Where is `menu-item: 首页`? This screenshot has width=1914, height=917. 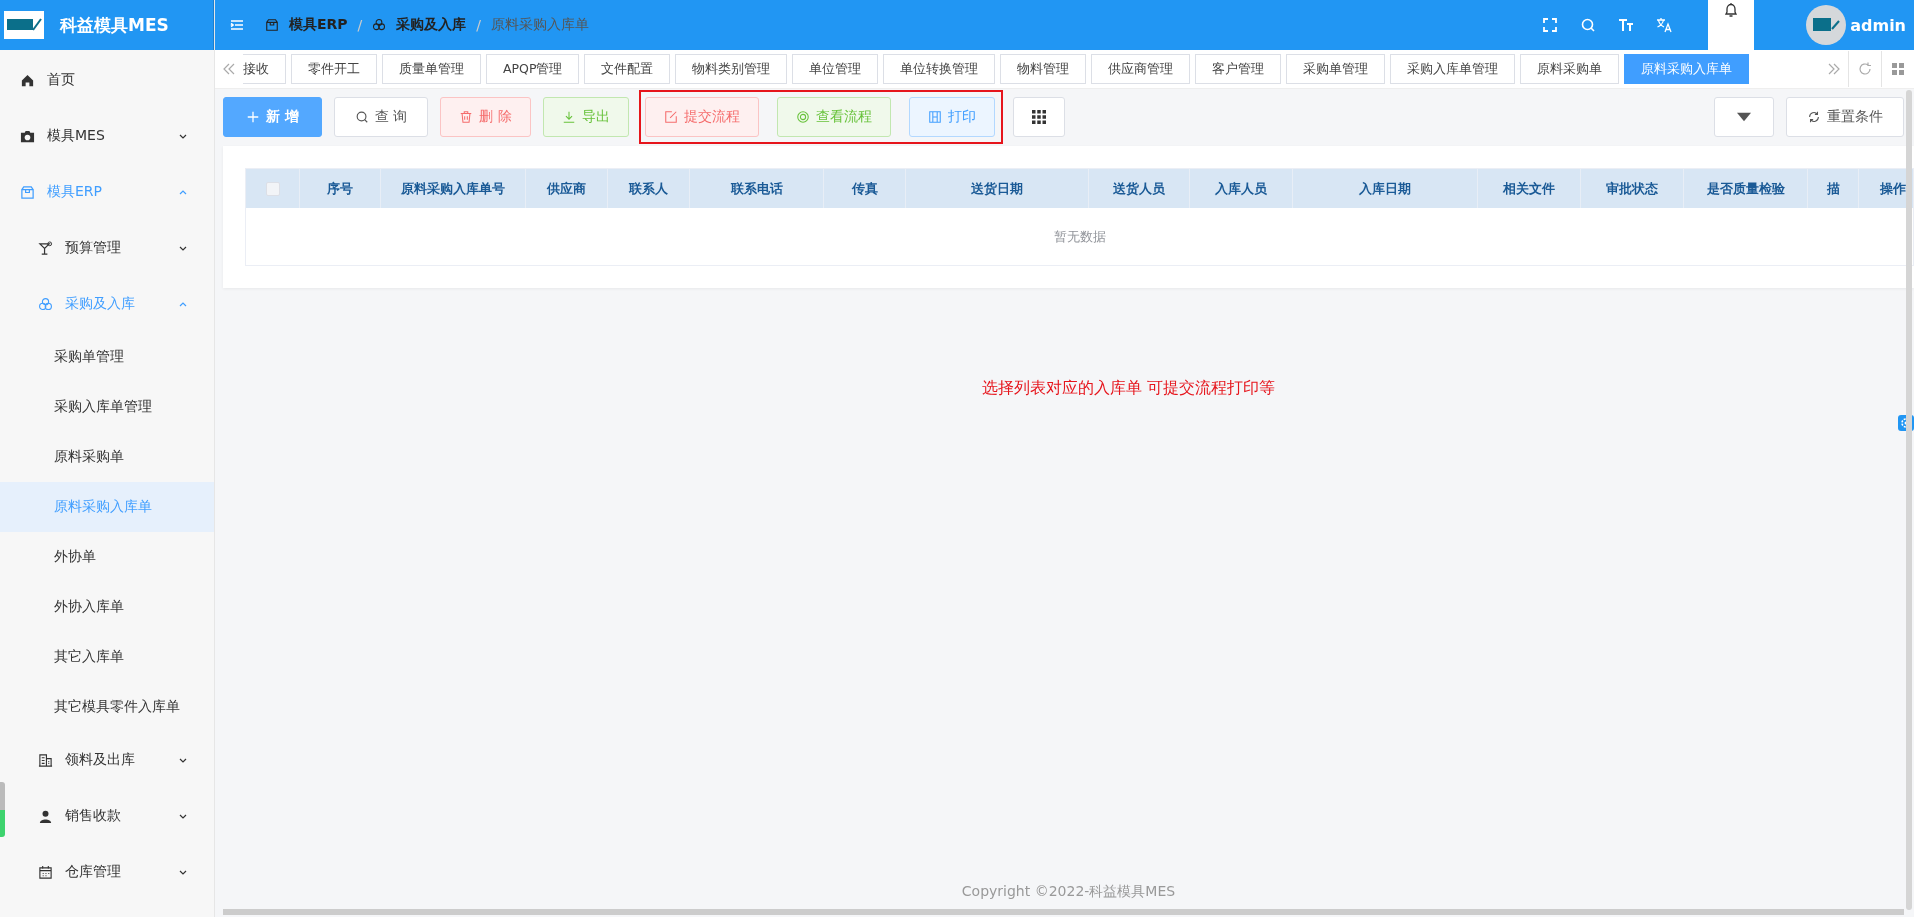 menu-item: 首页 is located at coordinates (111, 80).